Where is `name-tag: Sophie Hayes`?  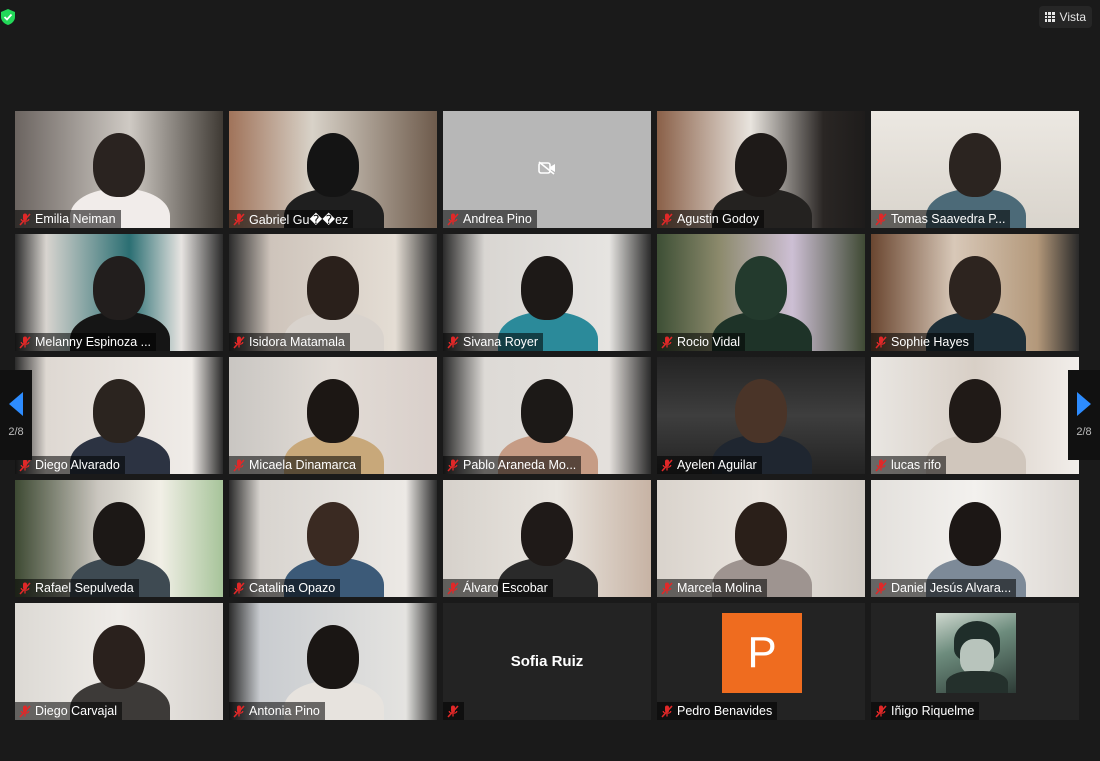 name-tag: Sophie Hayes is located at coordinates (922, 342).